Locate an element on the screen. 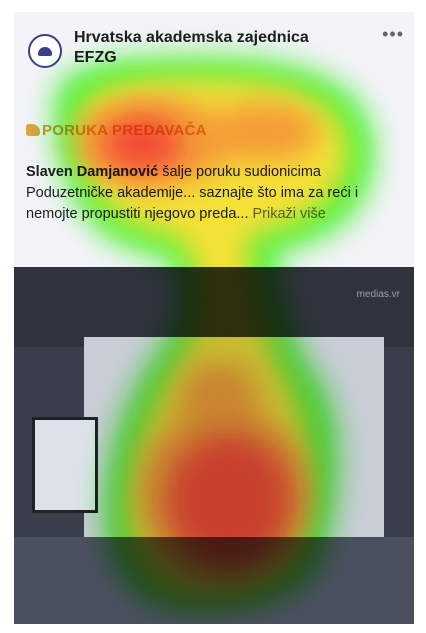  post-headline: PORUKA PREDAVAČA is located at coordinates (116, 130).